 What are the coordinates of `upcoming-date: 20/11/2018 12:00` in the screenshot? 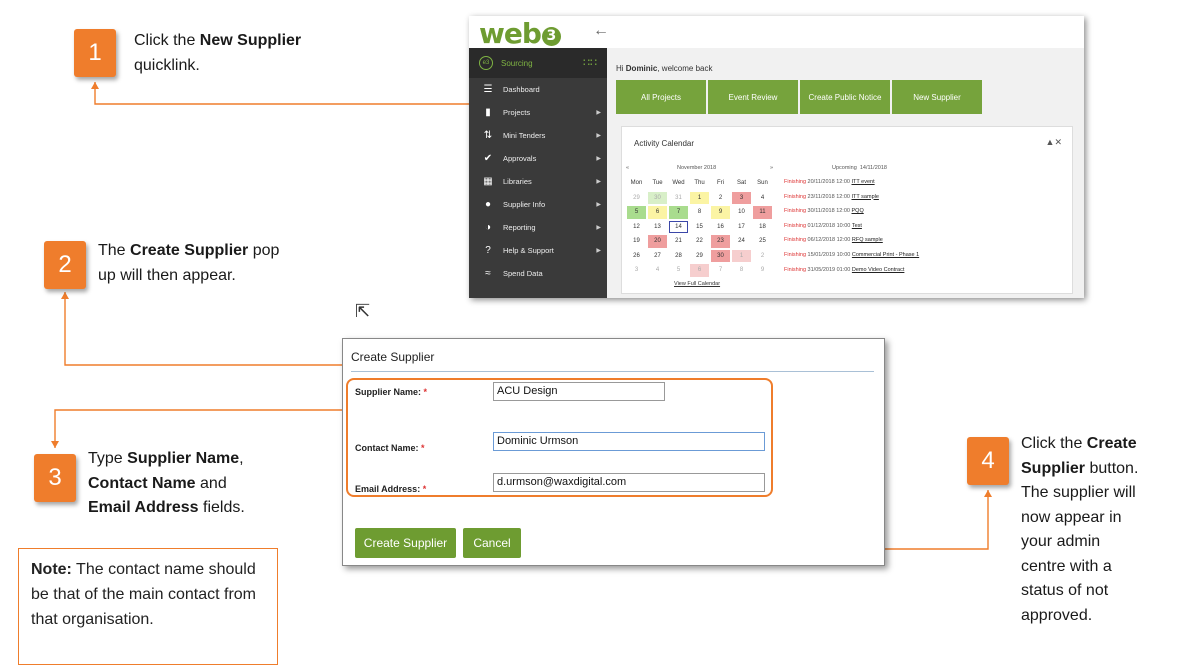 It's located at (828, 182).